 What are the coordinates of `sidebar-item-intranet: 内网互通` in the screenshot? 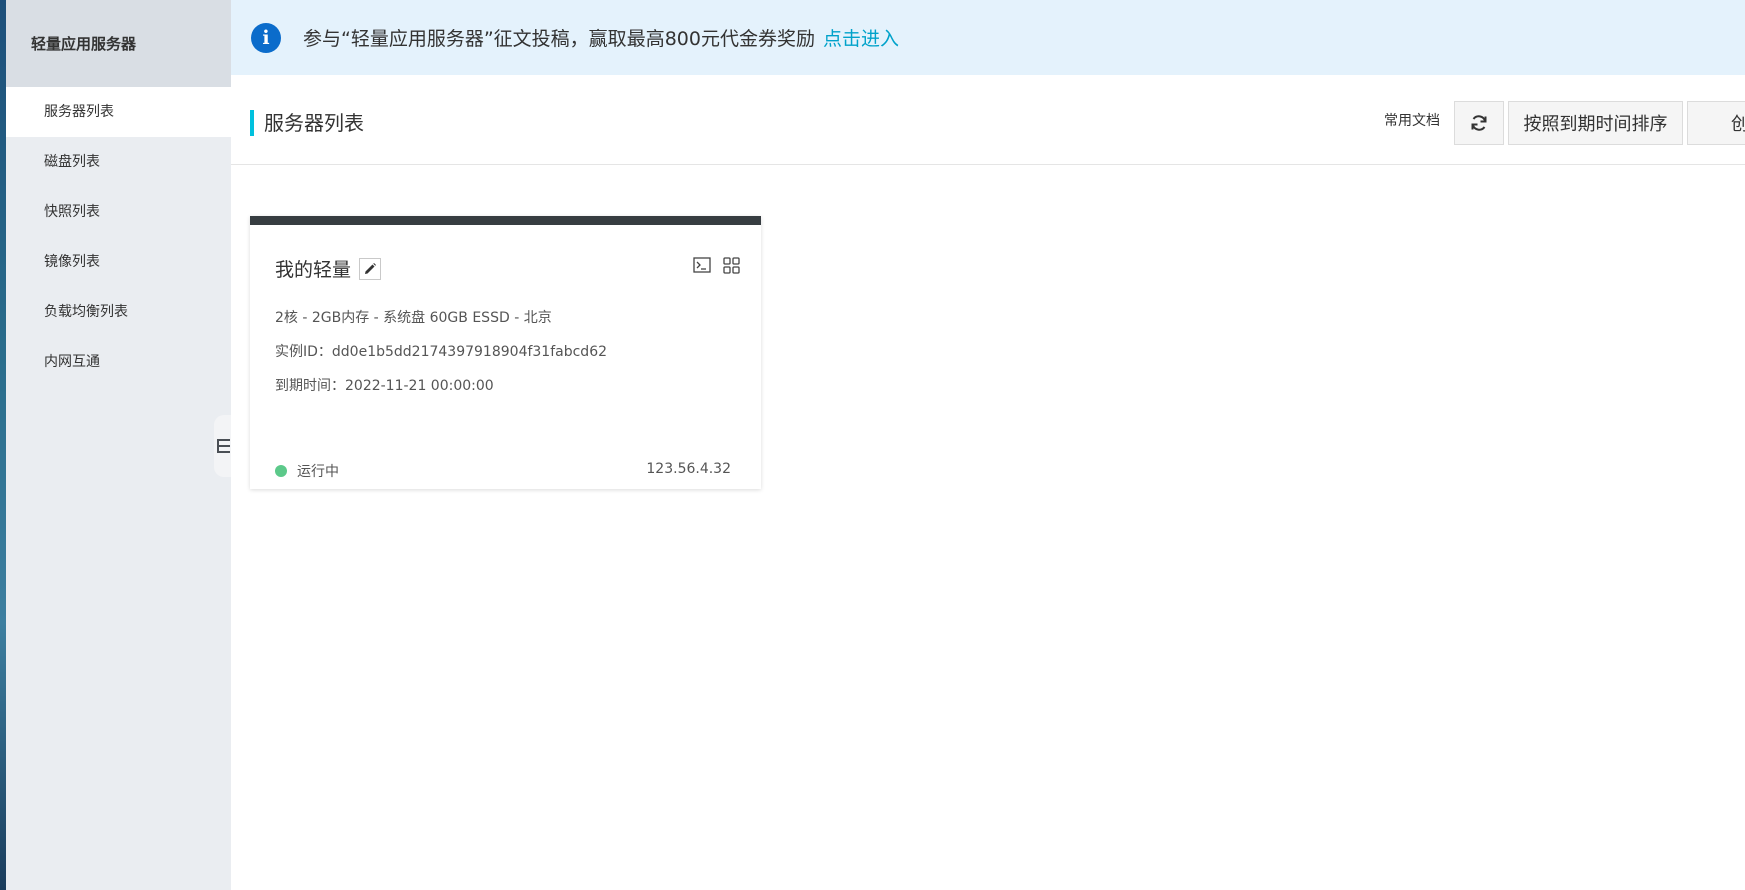 It's located at (118, 362).